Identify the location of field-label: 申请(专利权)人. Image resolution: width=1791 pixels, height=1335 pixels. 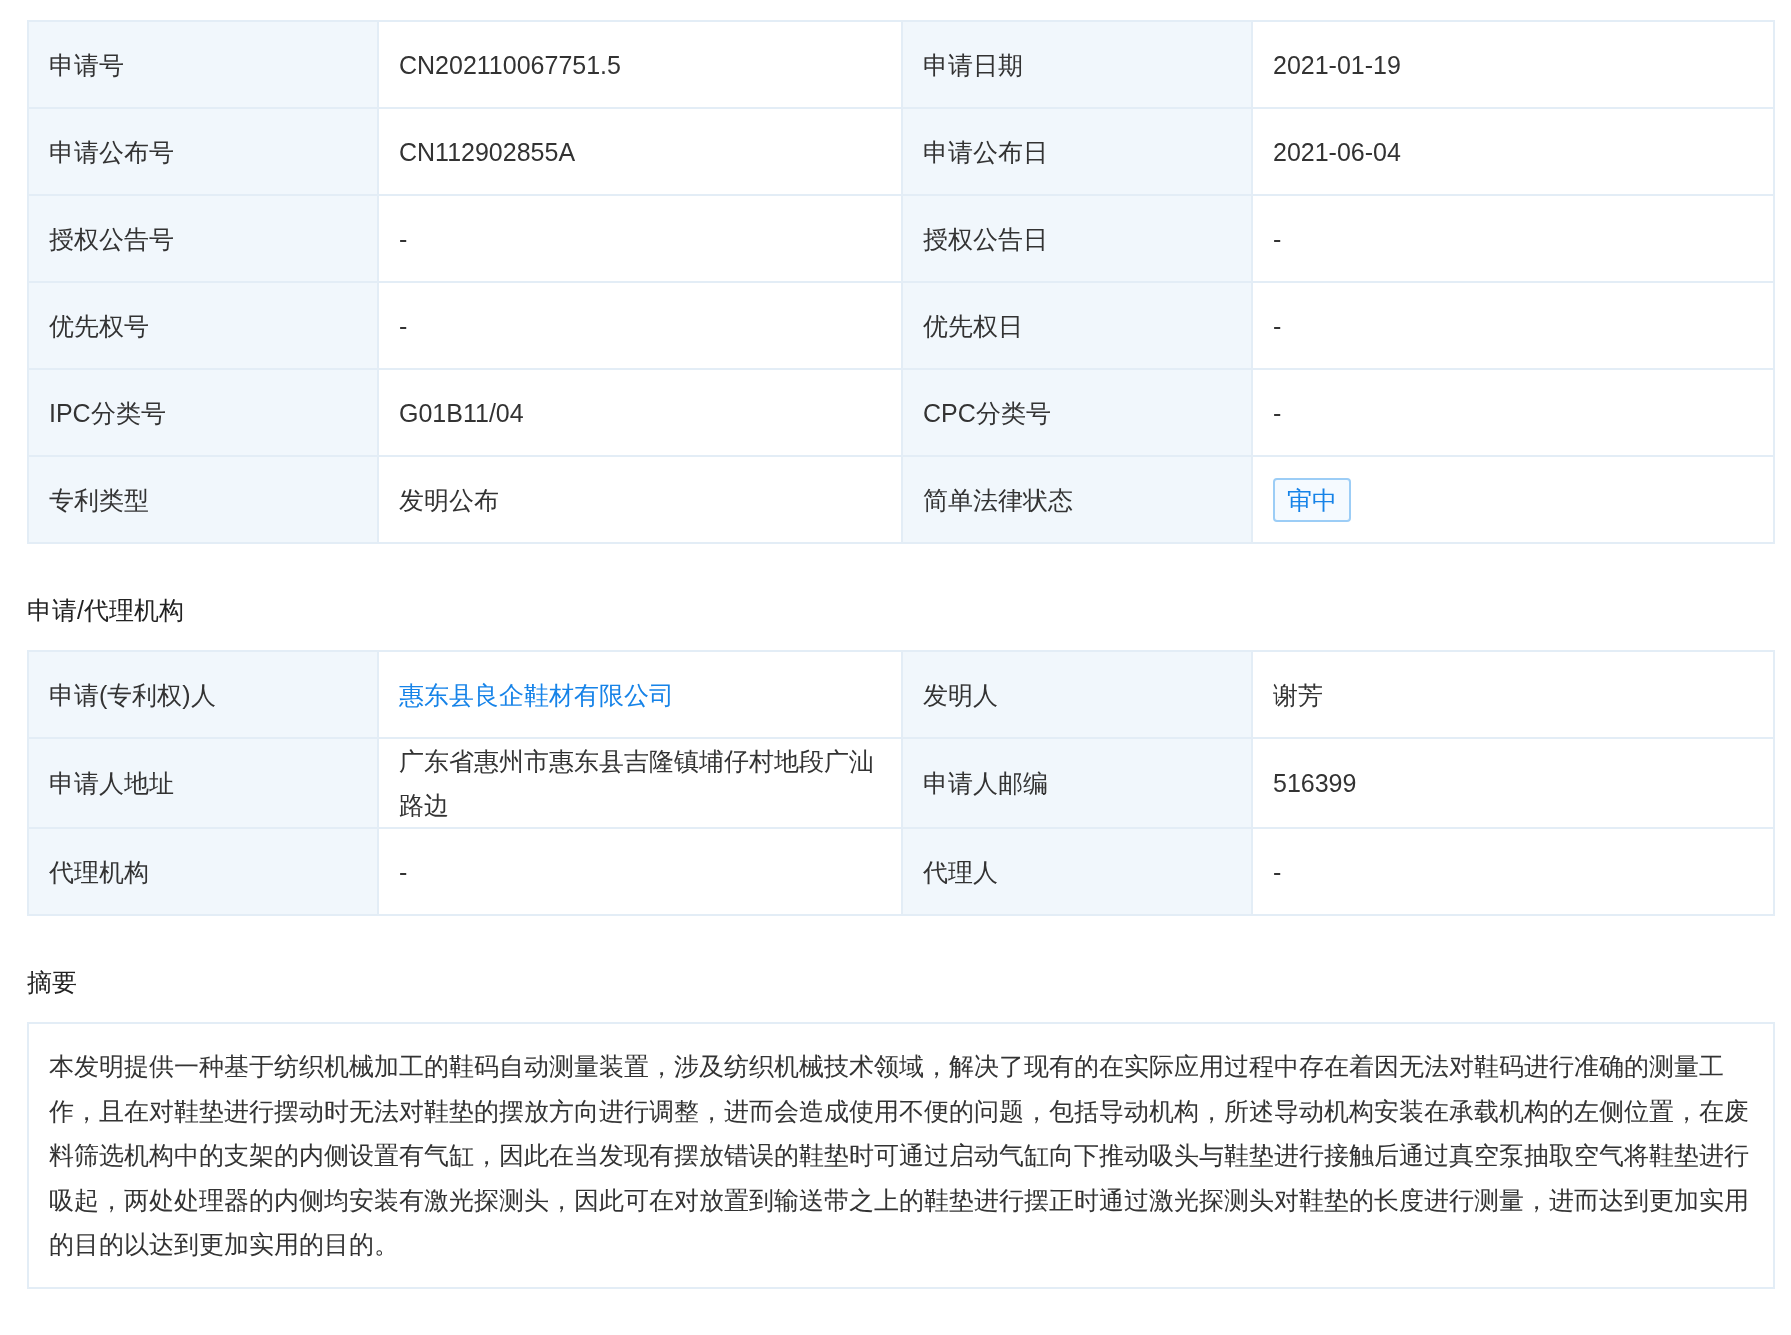
(204, 695).